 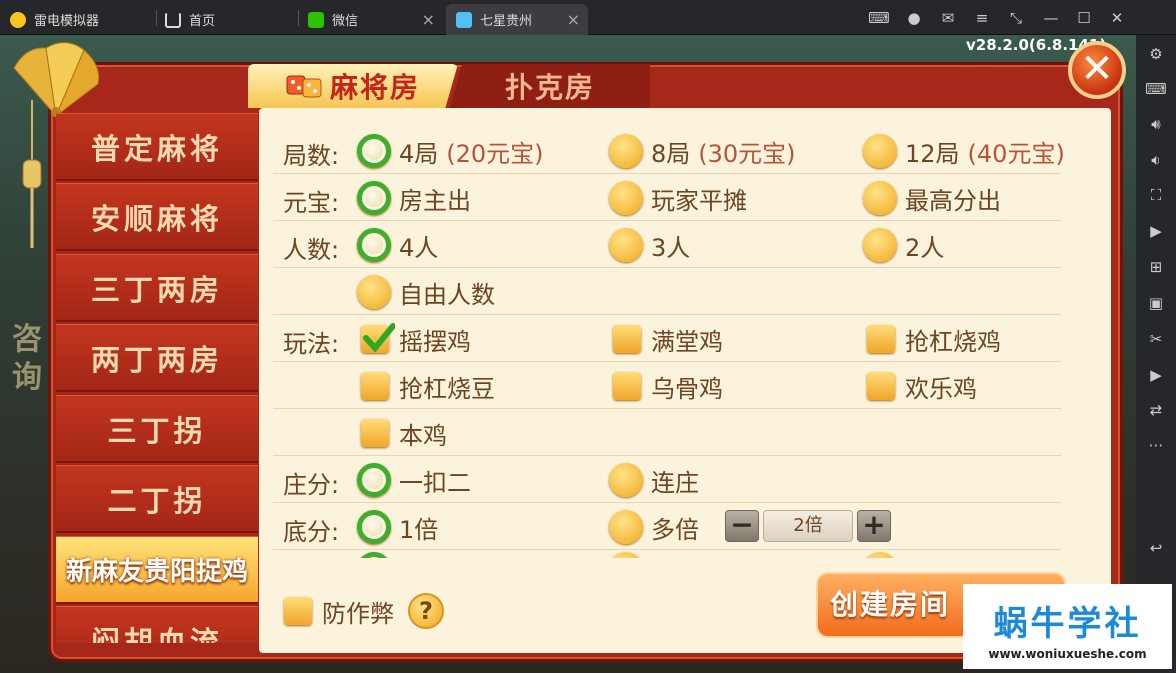 I want to click on banker-option-lianzhuang: 连庄, so click(x=654, y=480).